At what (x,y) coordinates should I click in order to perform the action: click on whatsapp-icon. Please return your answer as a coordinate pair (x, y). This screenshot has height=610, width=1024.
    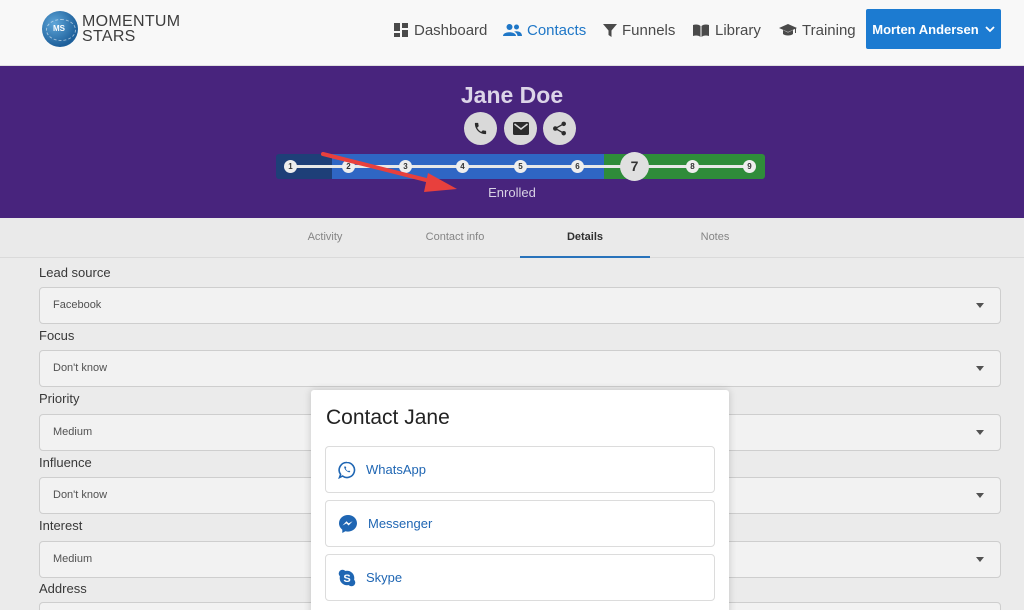
    Looking at the image, I should click on (347, 470).